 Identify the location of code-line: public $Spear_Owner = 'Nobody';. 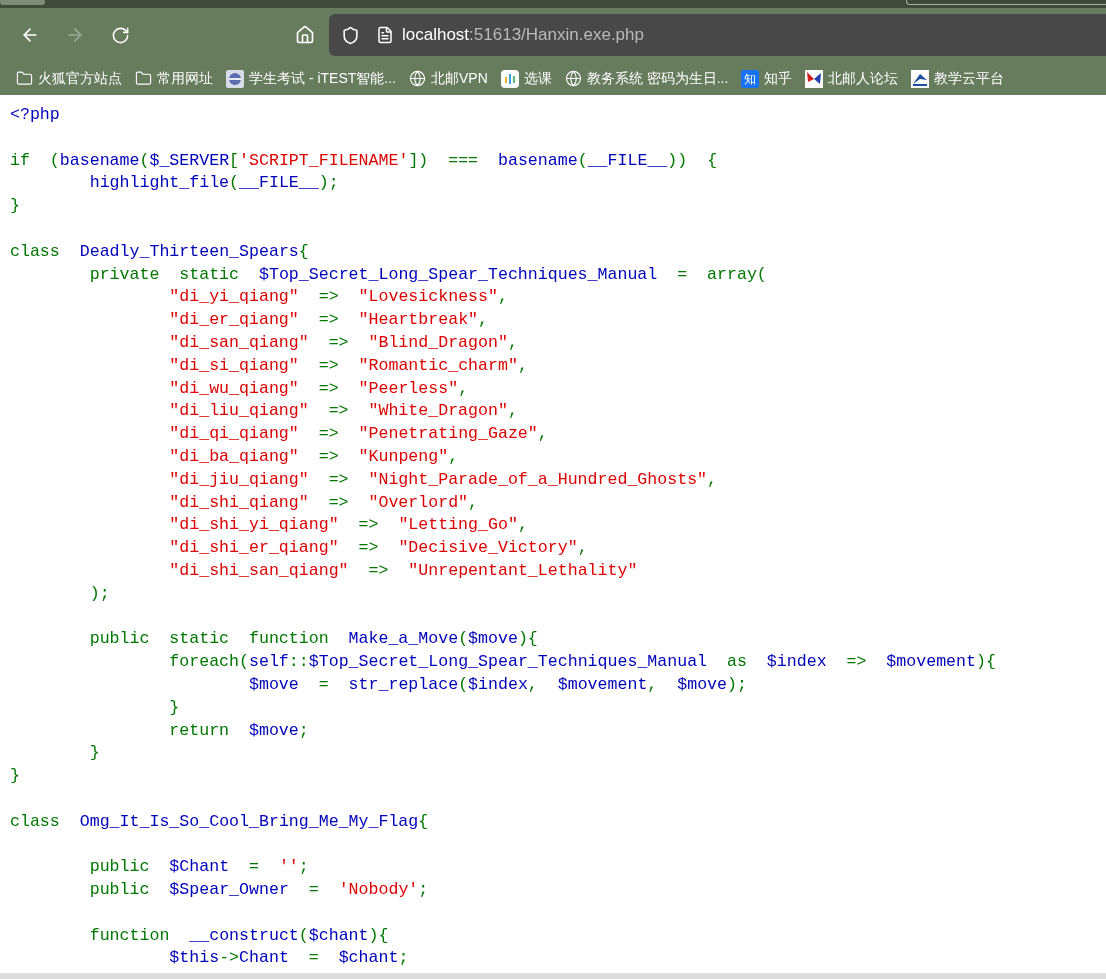
(258, 890).